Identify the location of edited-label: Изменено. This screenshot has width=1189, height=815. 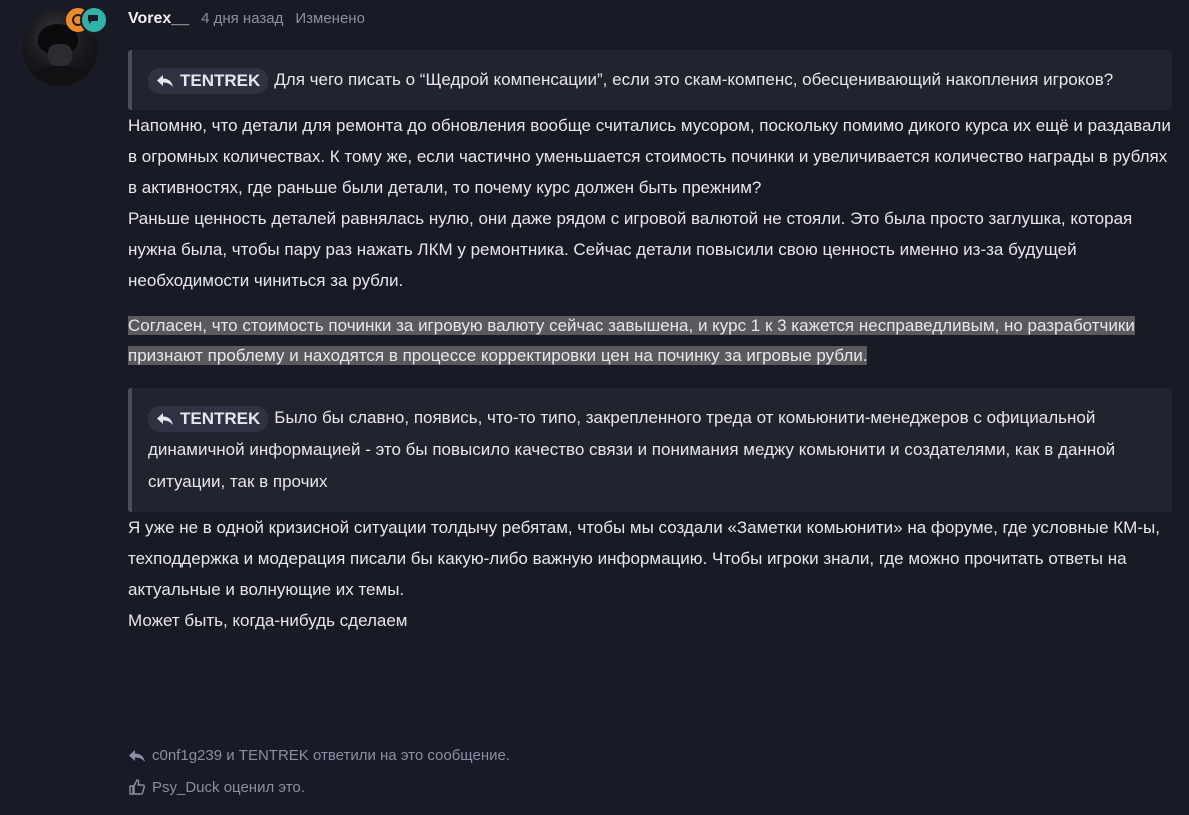
(330, 18).